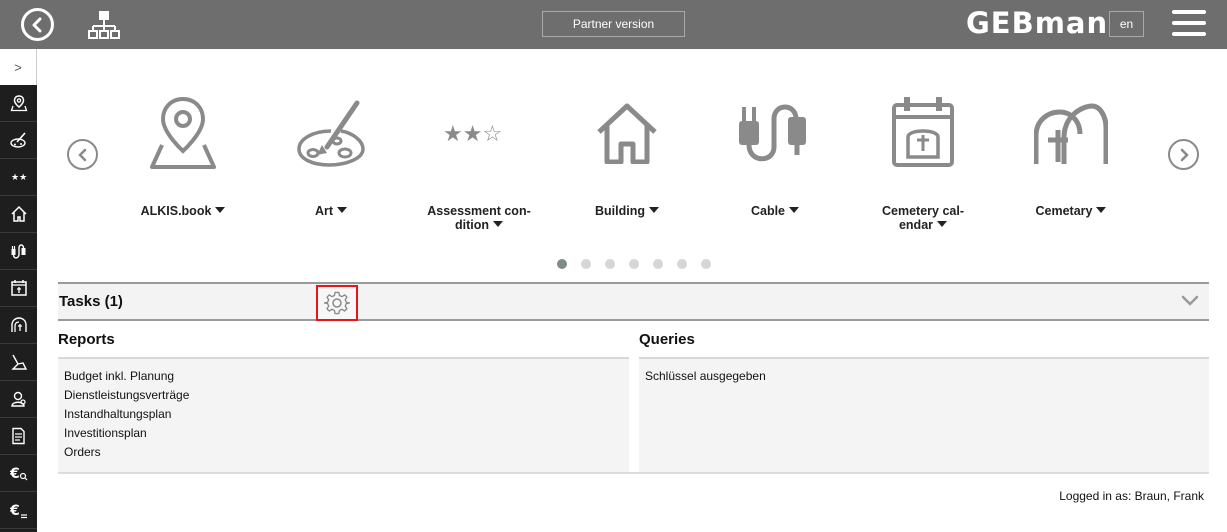 The width and height of the screenshot is (1227, 532). I want to click on arrow-left-icon, so click(36, 24).